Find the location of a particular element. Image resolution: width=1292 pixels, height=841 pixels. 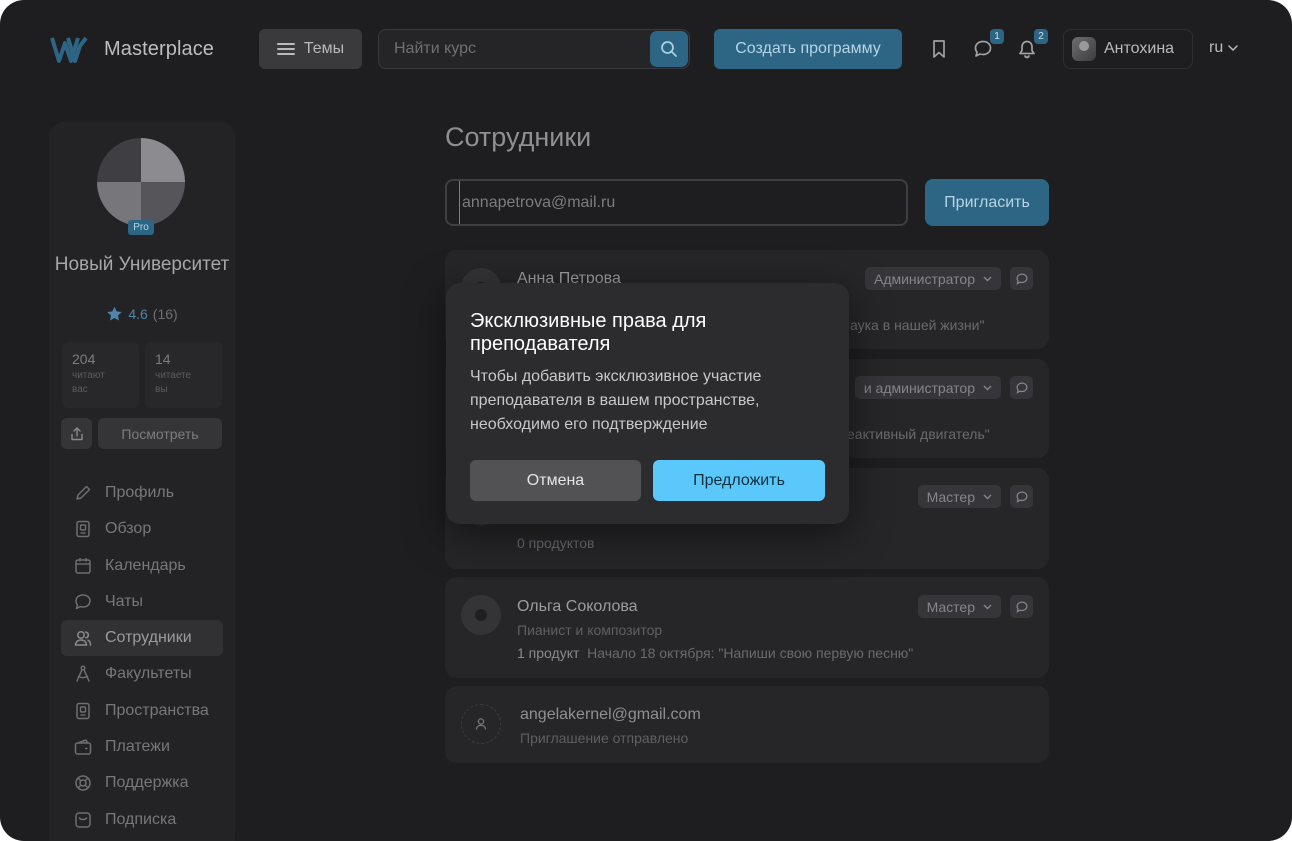

share-button is located at coordinates (76, 433).